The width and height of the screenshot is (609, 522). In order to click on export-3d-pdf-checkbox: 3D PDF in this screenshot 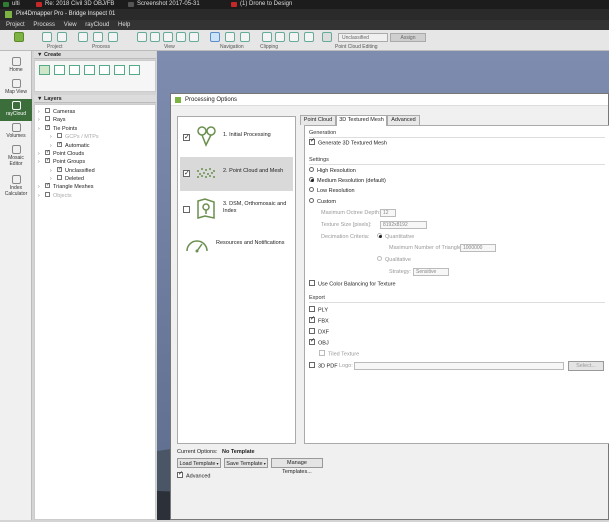, I will do `click(323, 366)`.